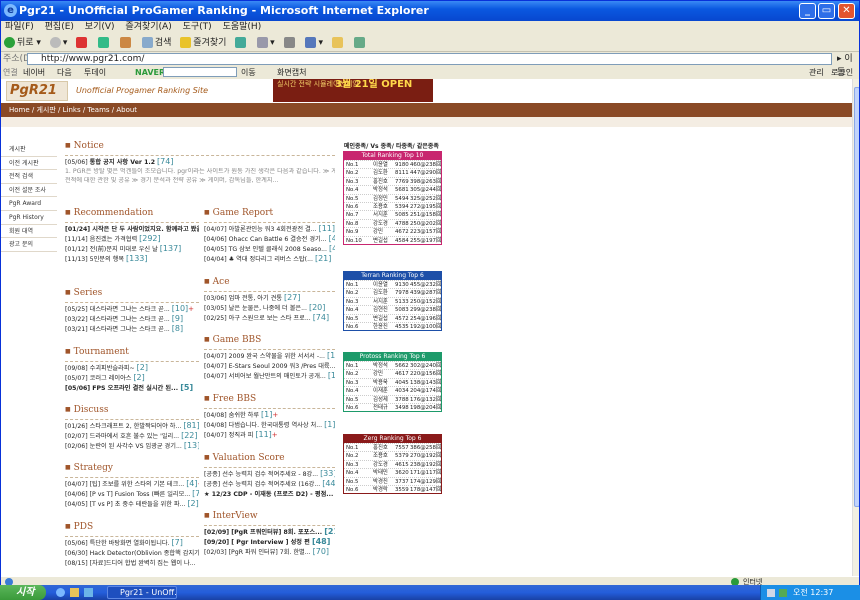  I want to click on ranking-title: Protoss Ranking Top 6, so click(392, 357).